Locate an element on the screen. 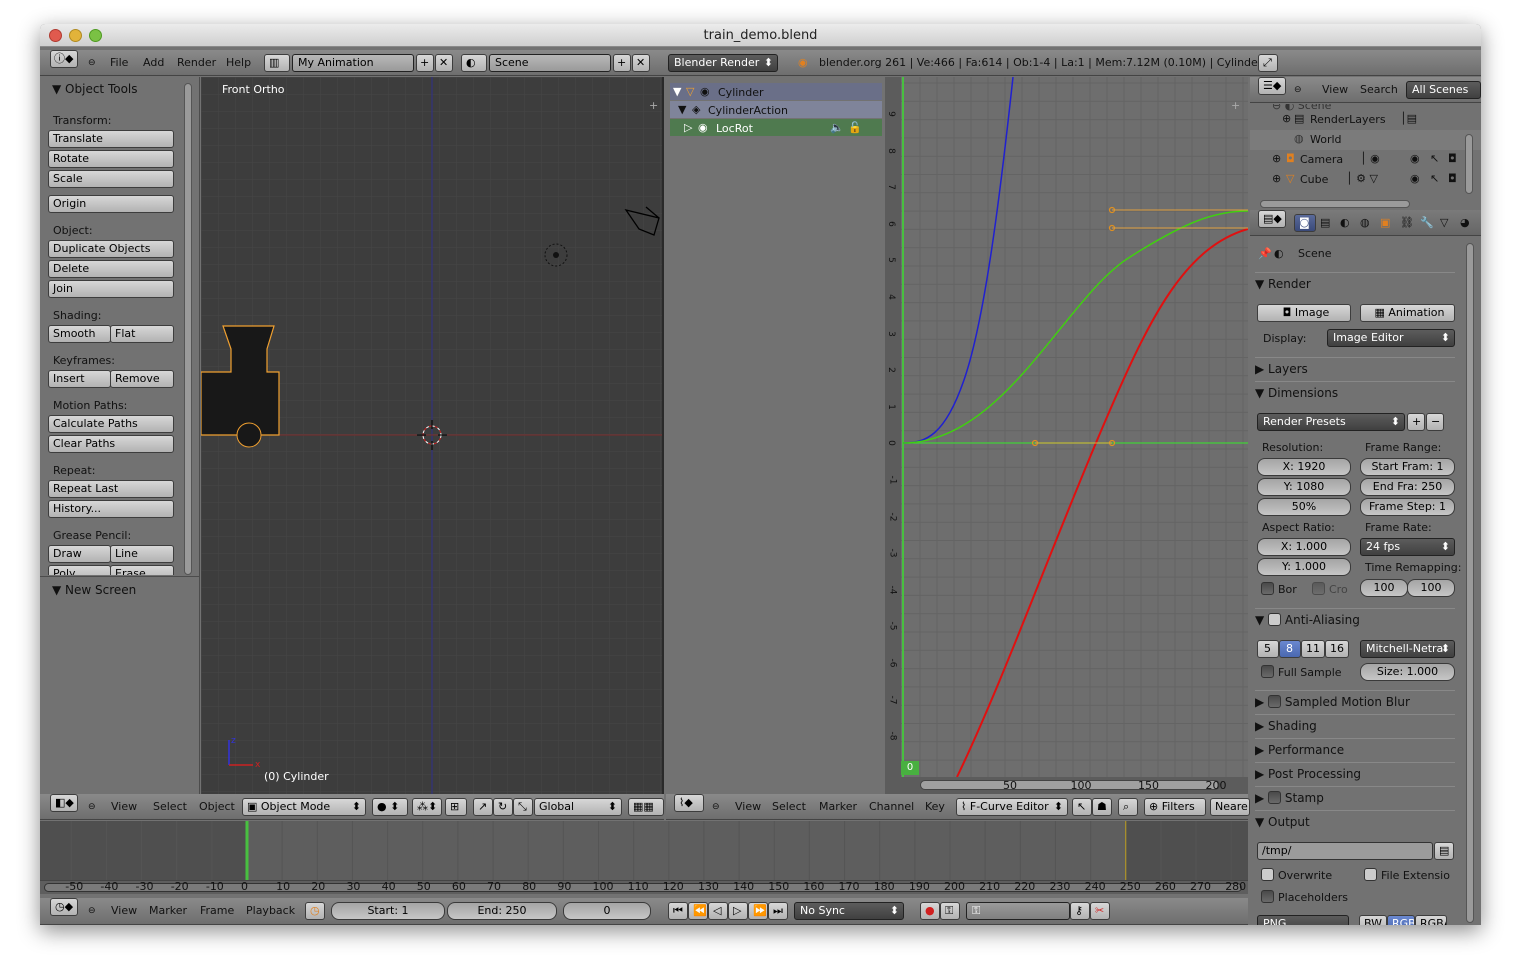  menu-frame: Frame is located at coordinates (217, 911).